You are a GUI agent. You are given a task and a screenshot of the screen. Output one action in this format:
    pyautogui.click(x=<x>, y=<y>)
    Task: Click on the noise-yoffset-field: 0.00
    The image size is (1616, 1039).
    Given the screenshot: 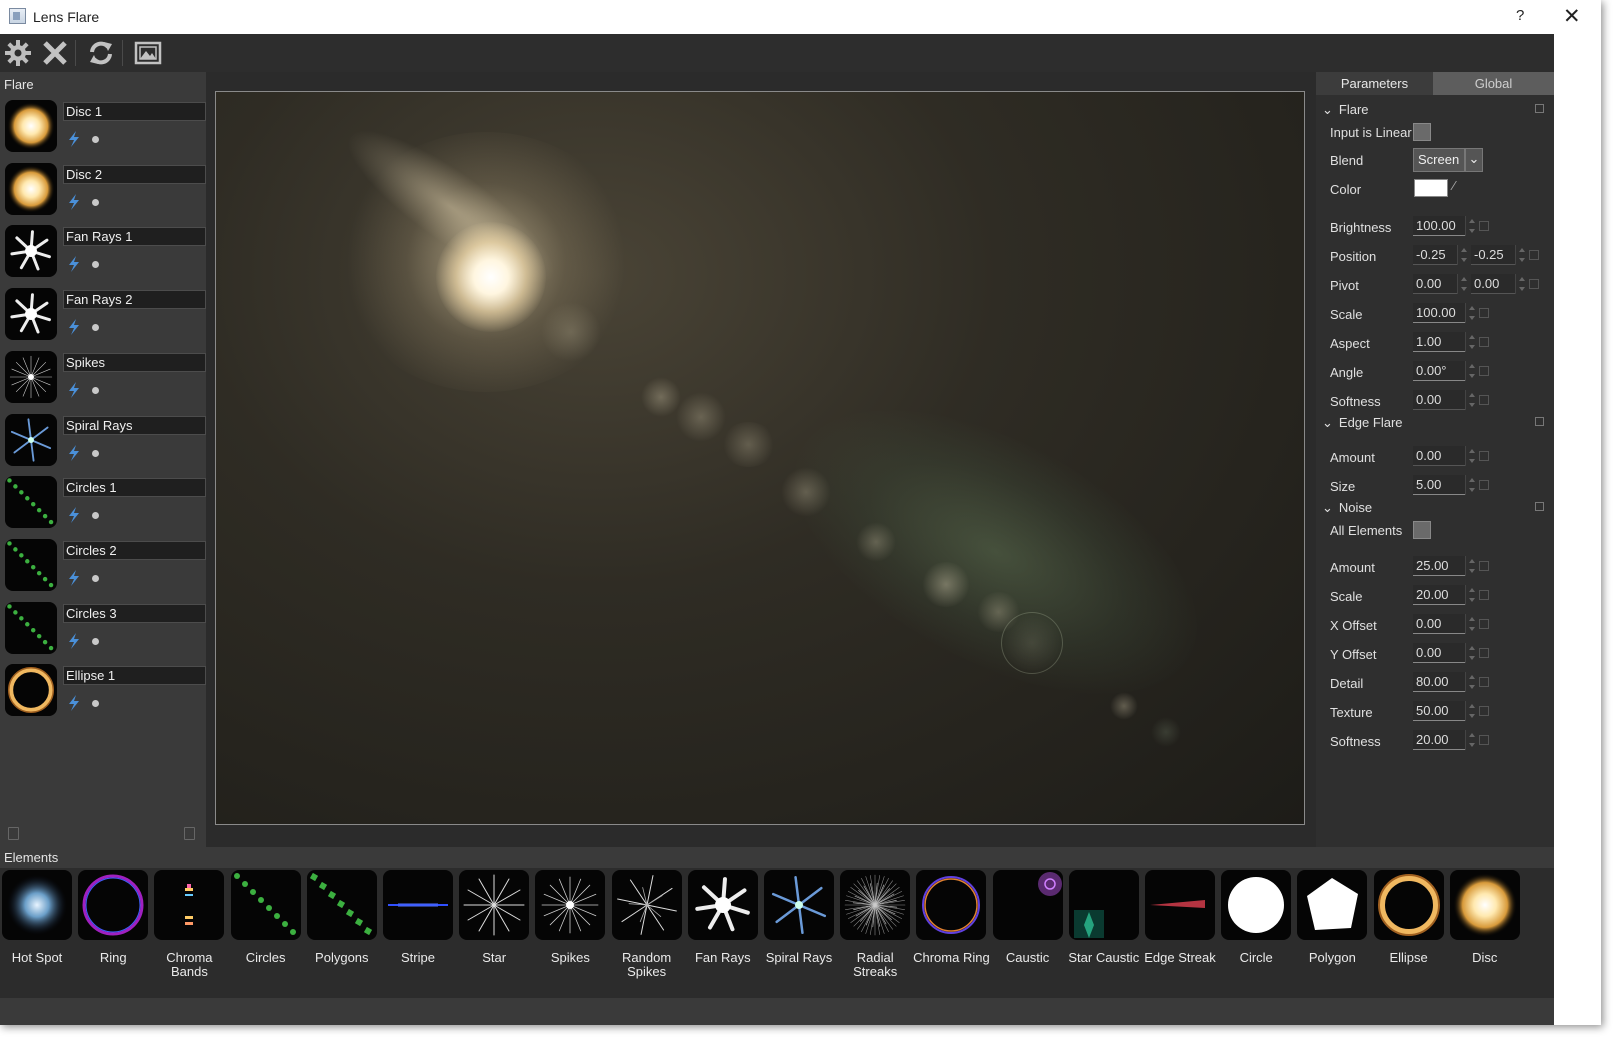 What is the action you would take?
    pyautogui.click(x=1439, y=653)
    